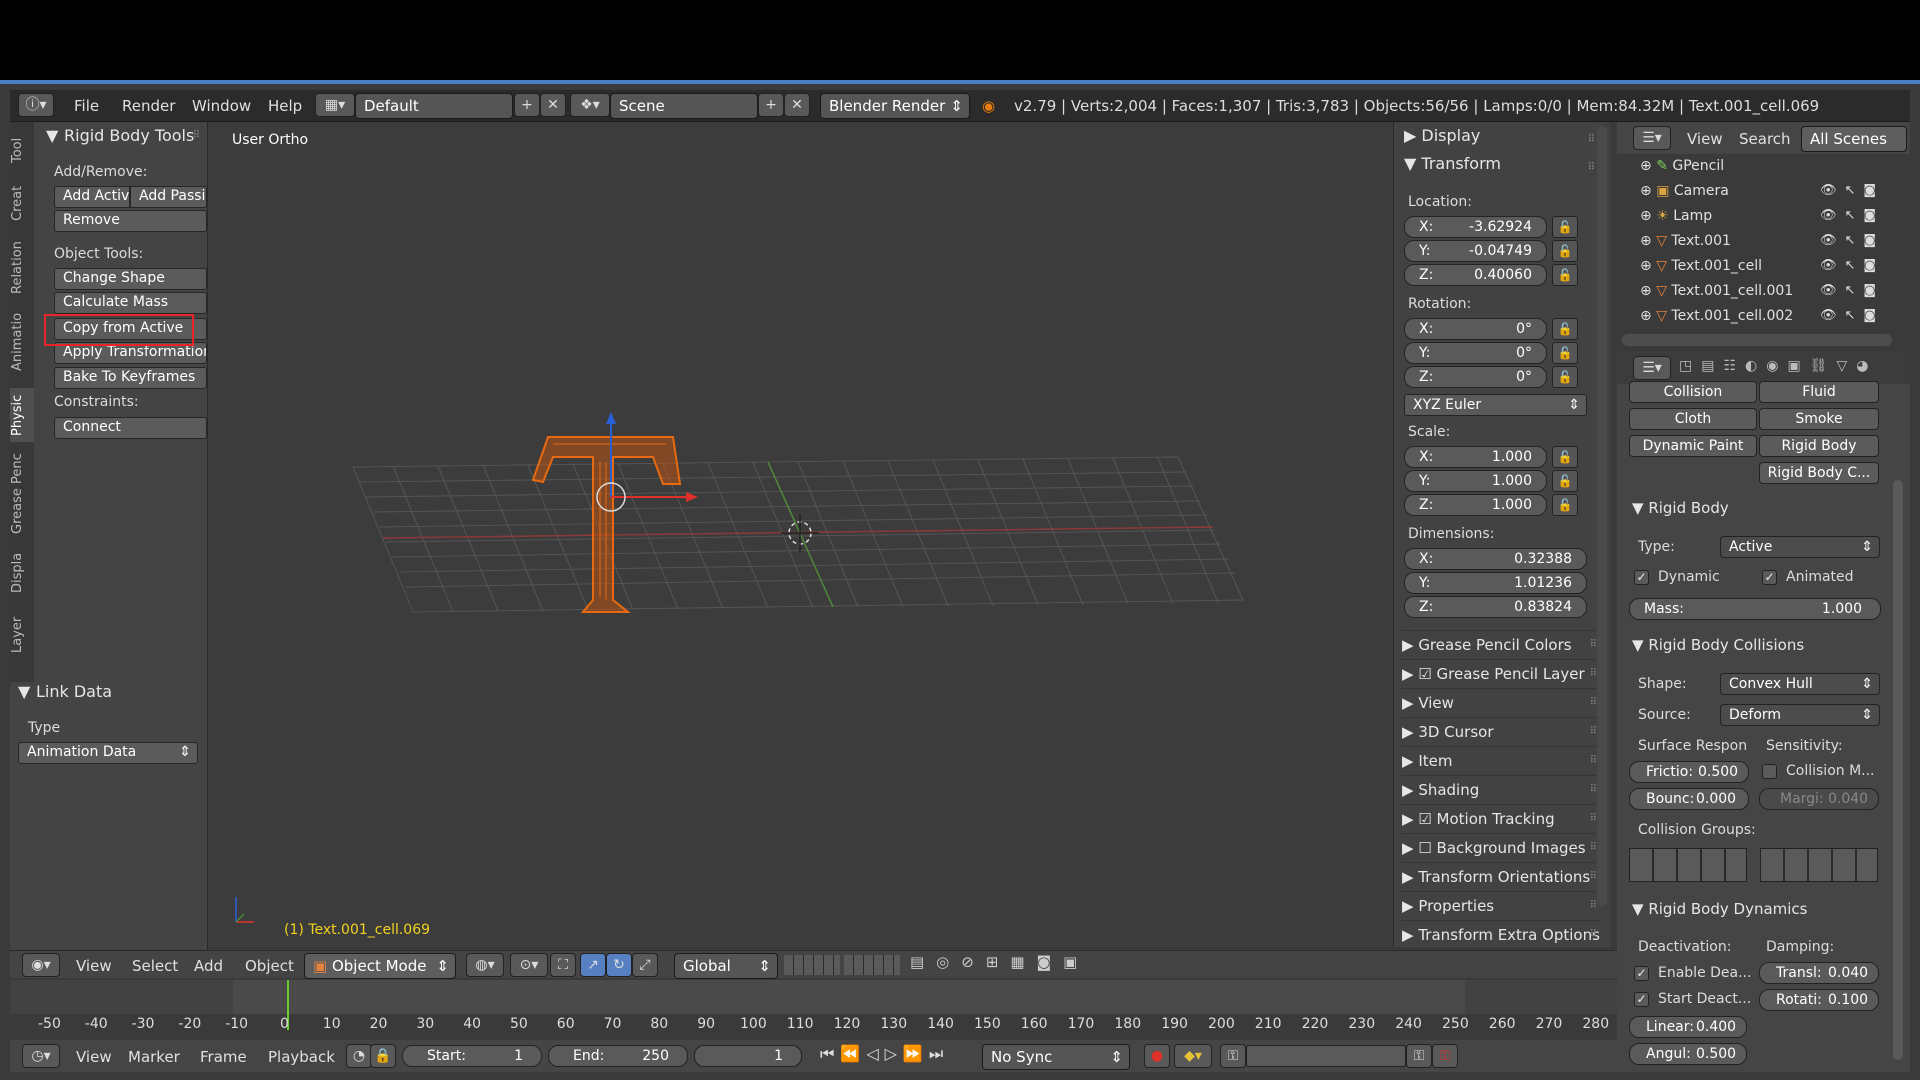  Describe the element at coordinates (148, 106) in the screenshot. I see `menu-render: Render` at that location.